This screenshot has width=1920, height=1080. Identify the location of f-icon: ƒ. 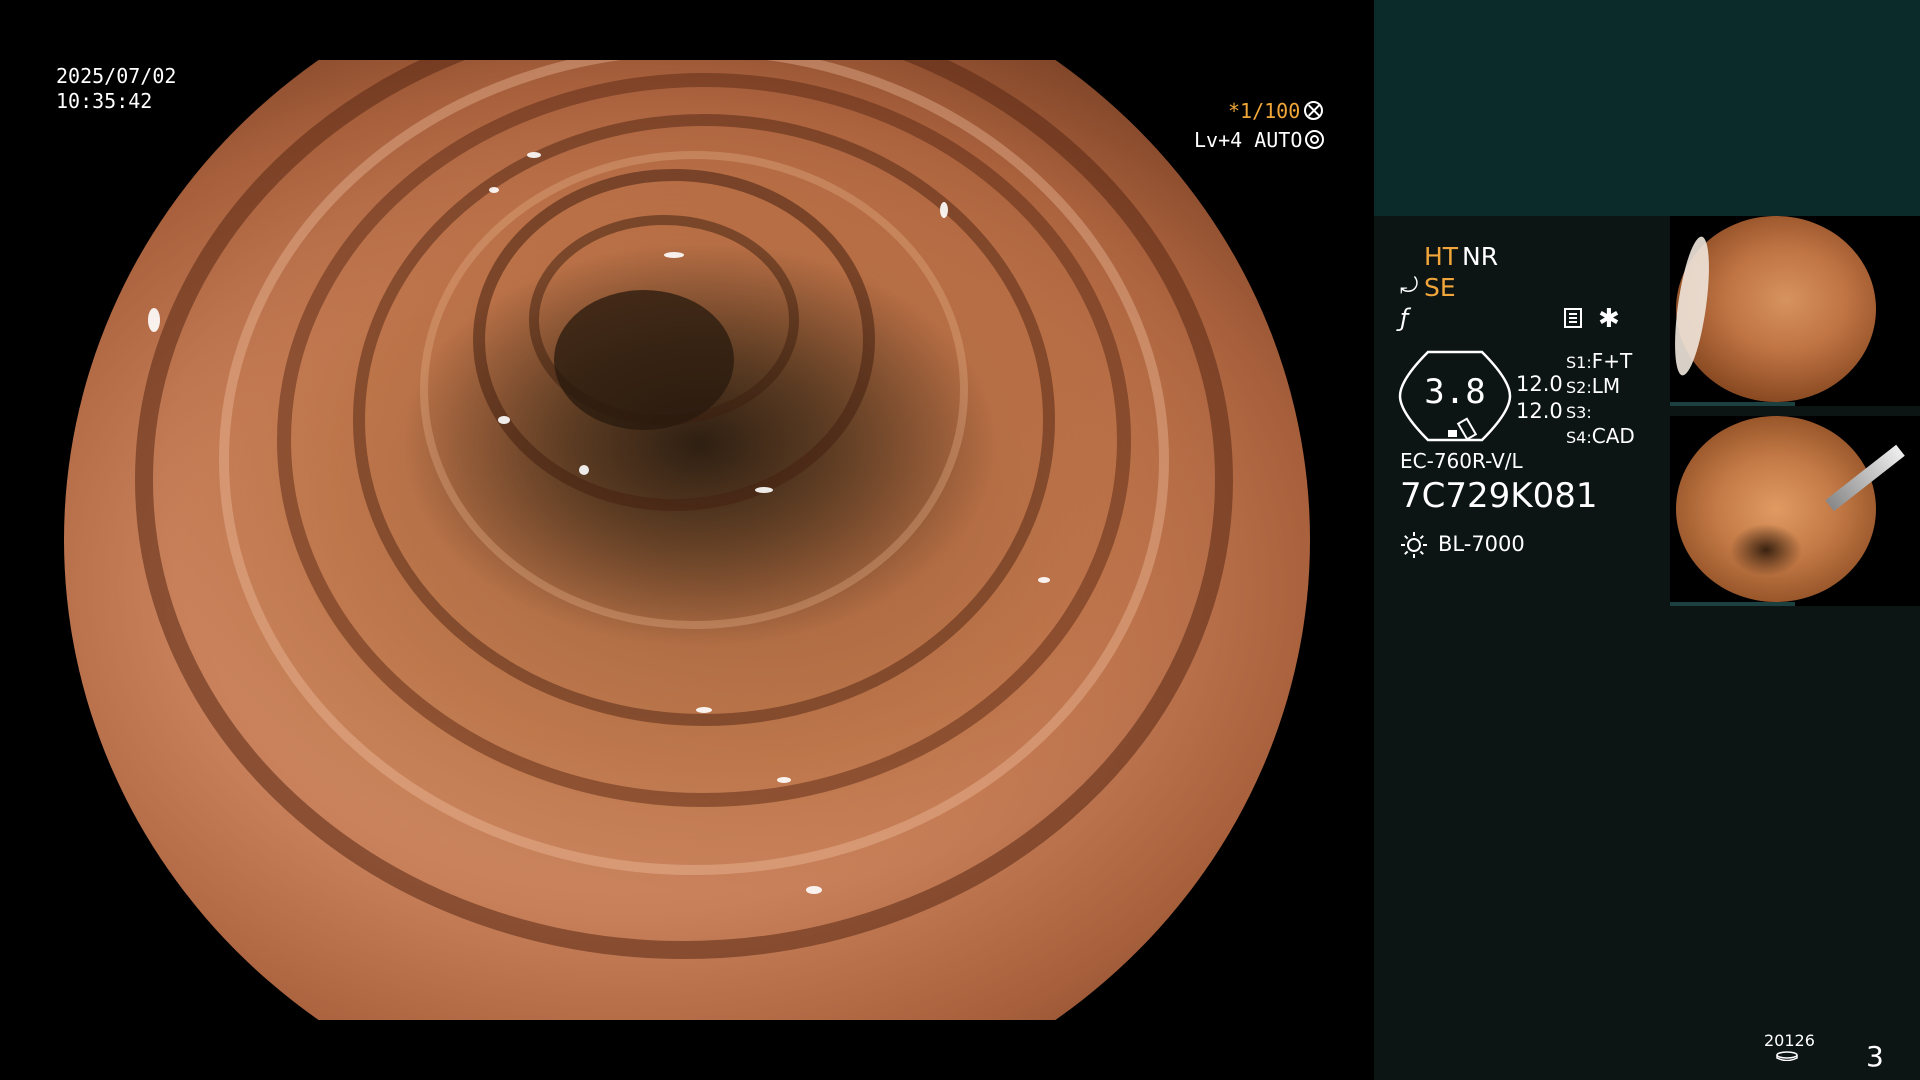
(1404, 318).